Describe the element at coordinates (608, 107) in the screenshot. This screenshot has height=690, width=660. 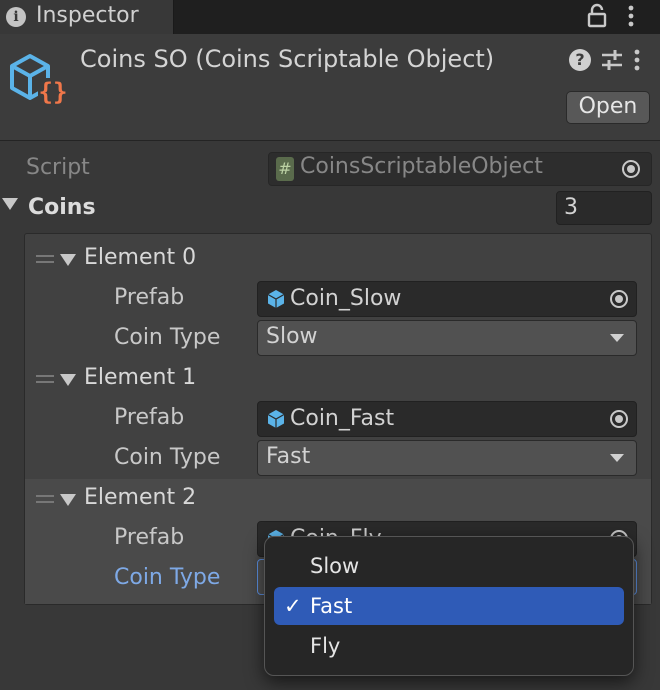
I see `open-button: Open` at that location.